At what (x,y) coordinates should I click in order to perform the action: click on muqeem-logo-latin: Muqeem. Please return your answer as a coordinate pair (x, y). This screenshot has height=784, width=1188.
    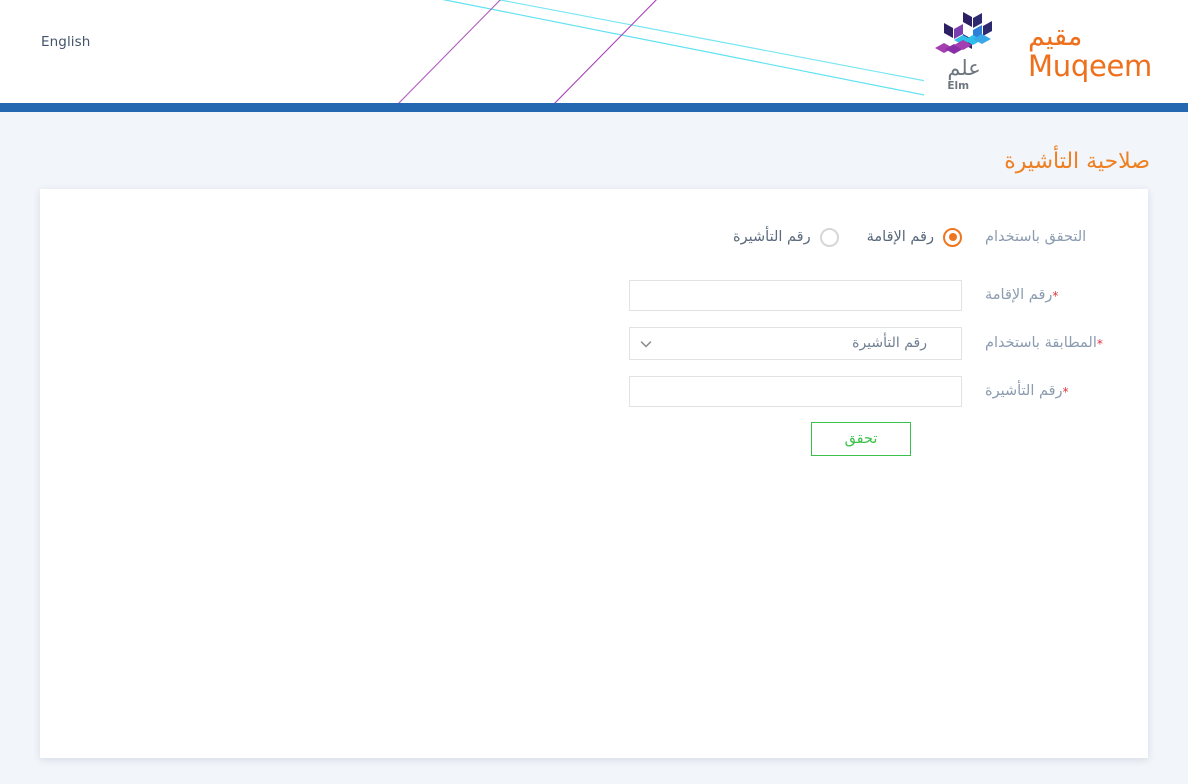
    Looking at the image, I should click on (1090, 65).